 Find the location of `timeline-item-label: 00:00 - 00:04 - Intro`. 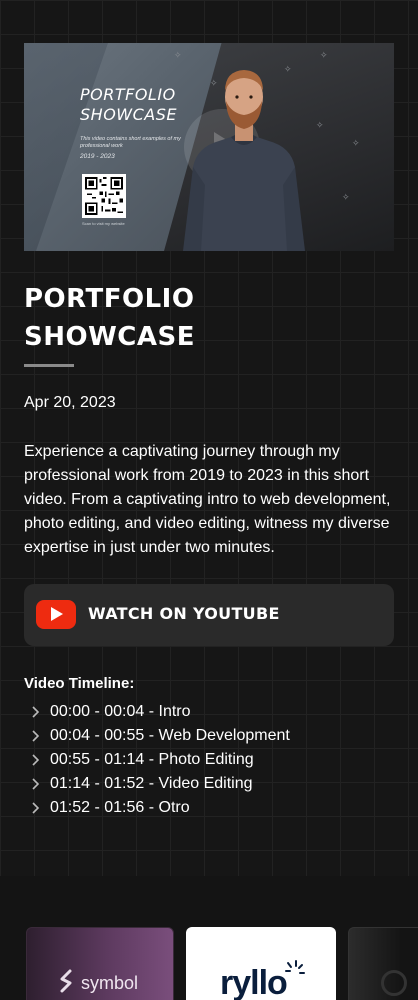

timeline-item-label: 00:00 - 00:04 - Intro is located at coordinates (120, 711).